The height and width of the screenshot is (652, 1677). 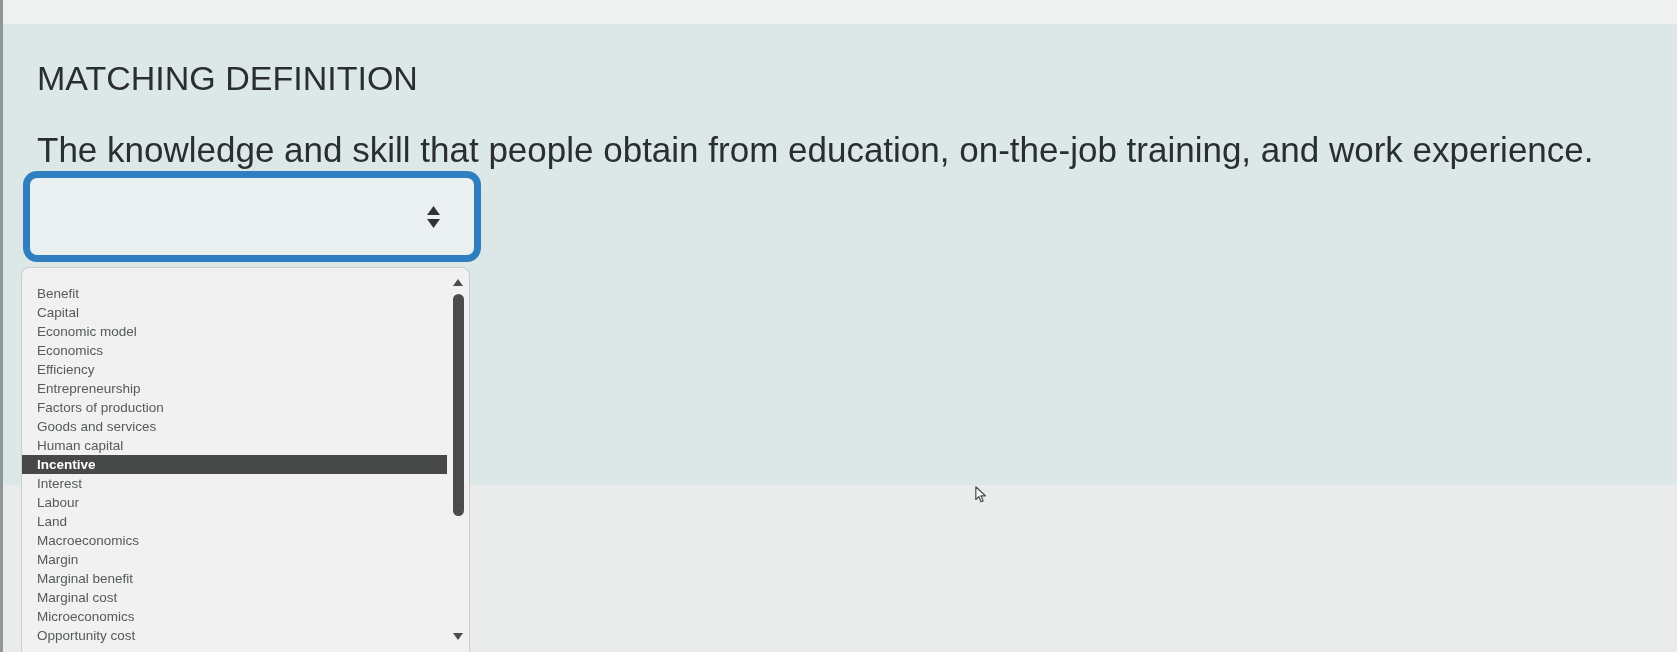 What do you see at coordinates (234, 502) in the screenshot?
I see `dropdown-option: Labour` at bounding box center [234, 502].